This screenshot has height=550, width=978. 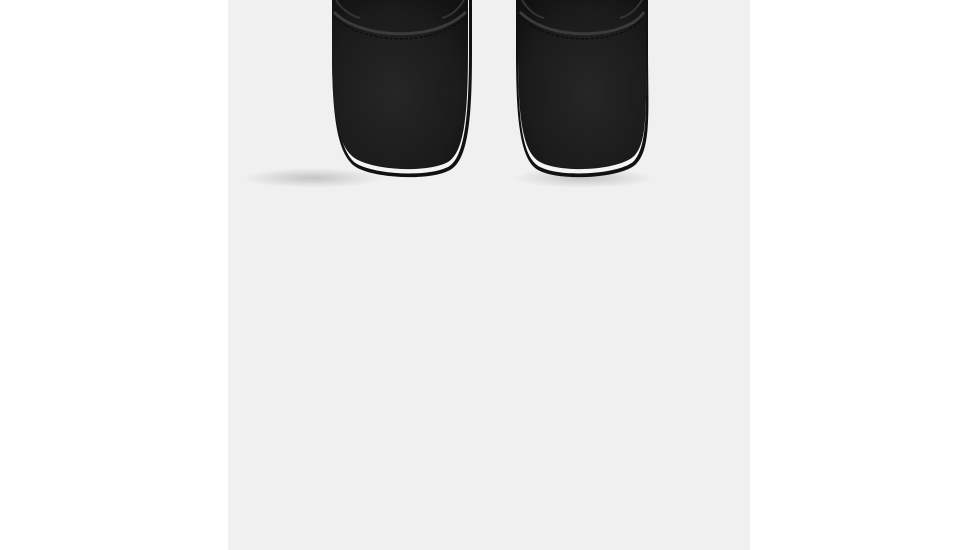 I want to click on left-boot, so click(x=402, y=89).